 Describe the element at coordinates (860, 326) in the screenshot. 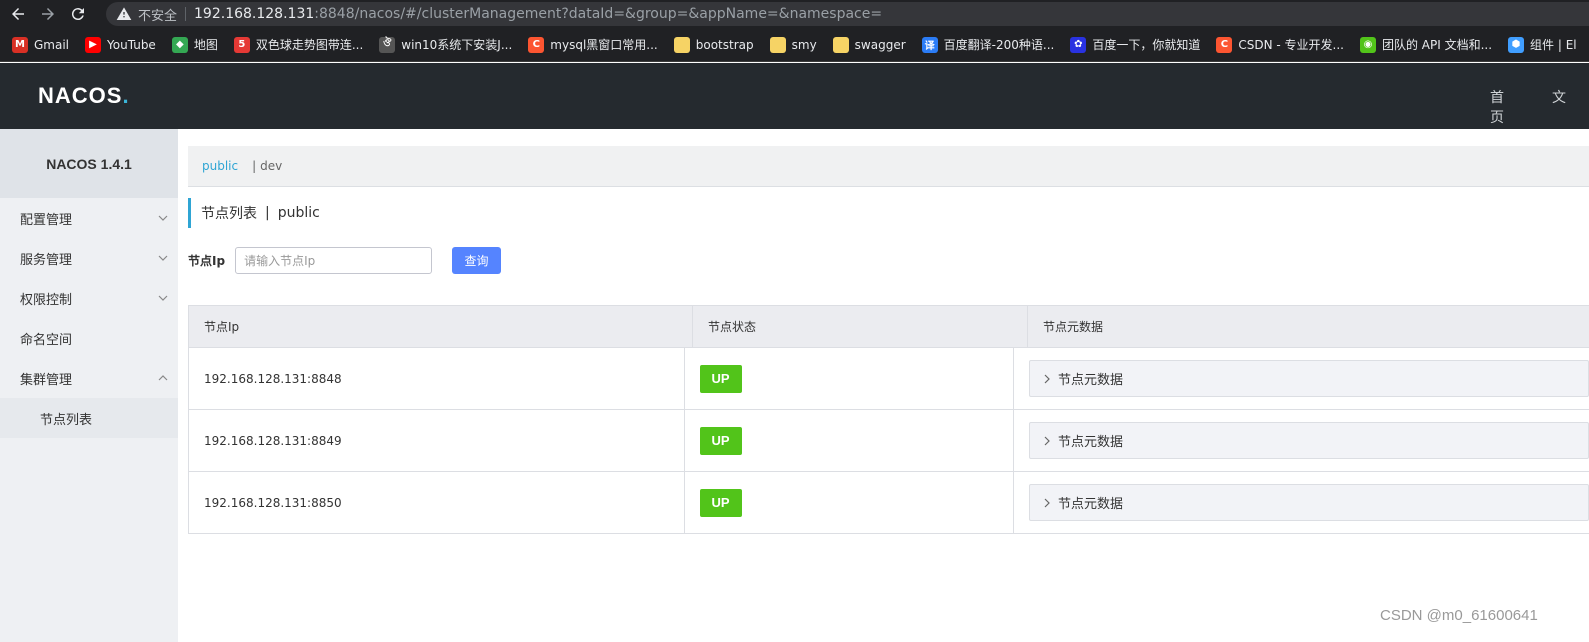

I see `column-header-node-state: 节点状态` at that location.